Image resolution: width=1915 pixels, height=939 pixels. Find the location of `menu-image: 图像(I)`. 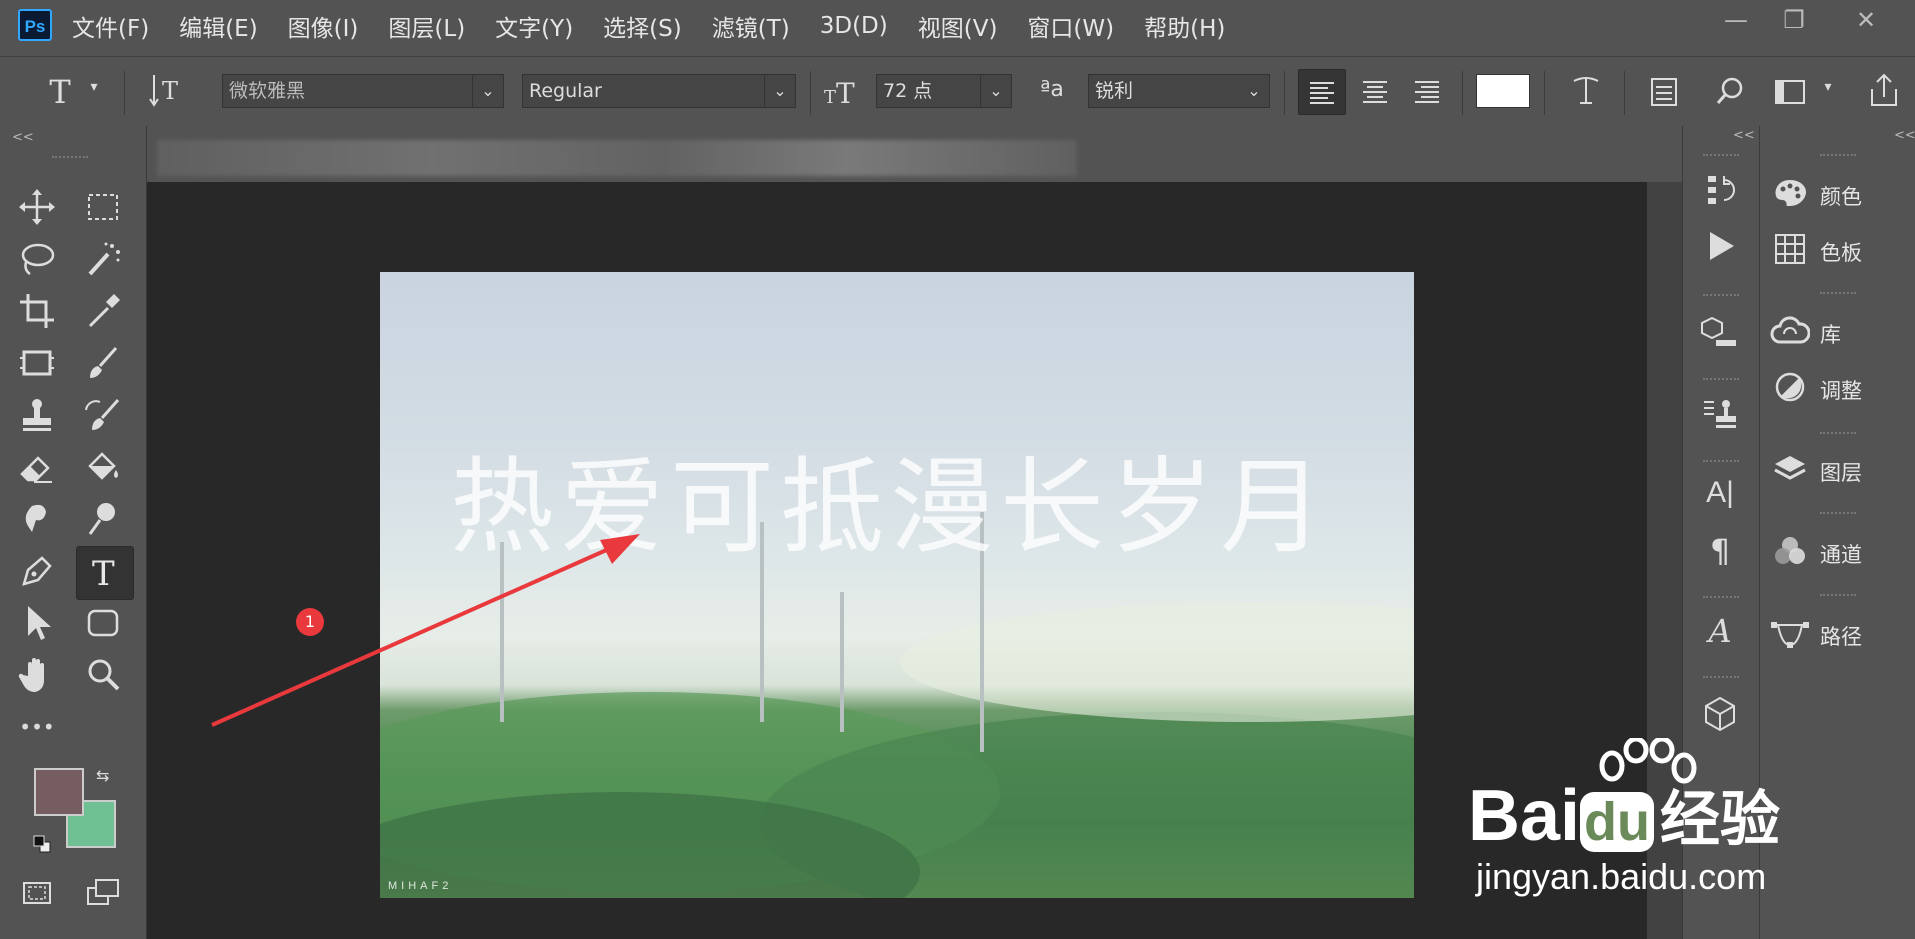

menu-image: 图像(I) is located at coordinates (323, 26).